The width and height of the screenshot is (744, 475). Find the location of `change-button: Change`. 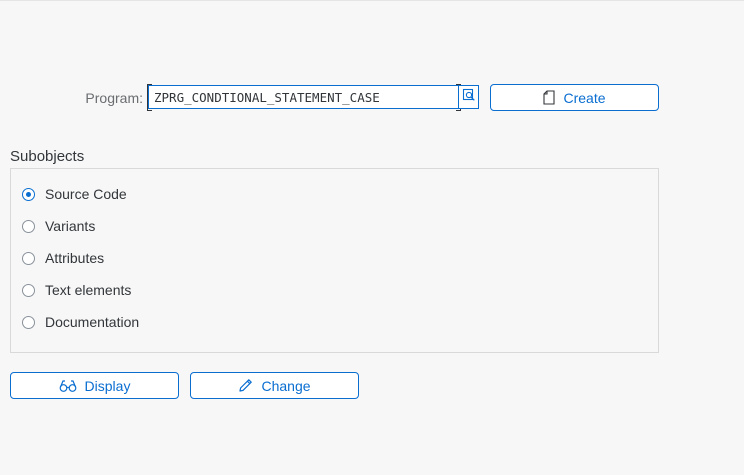

change-button: Change is located at coordinates (274, 385).